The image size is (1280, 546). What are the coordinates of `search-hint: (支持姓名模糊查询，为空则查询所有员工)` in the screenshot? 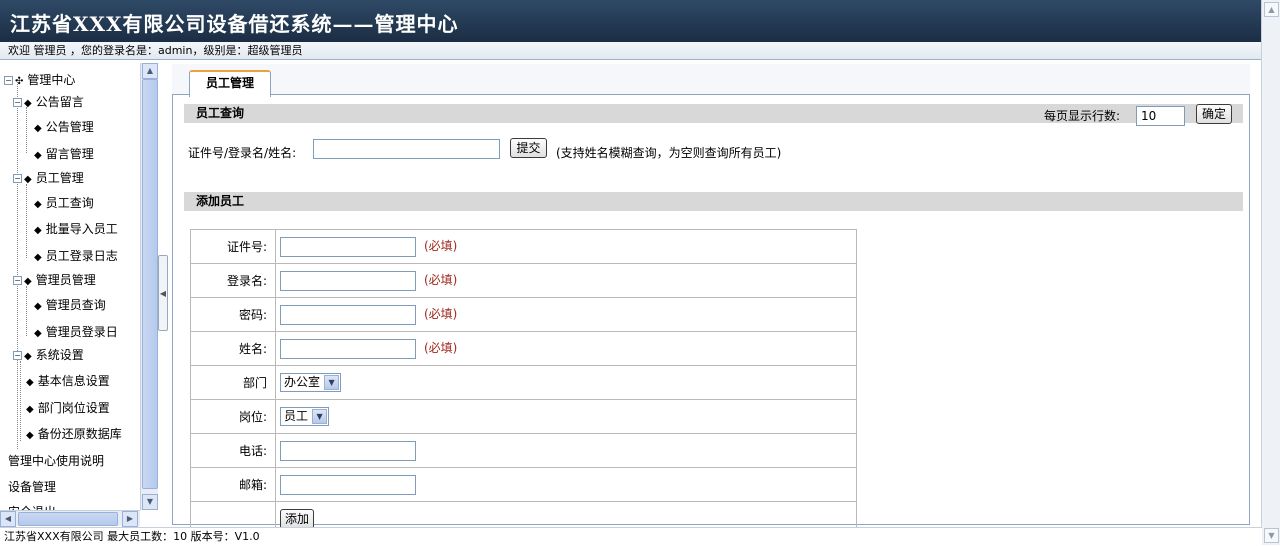 It's located at (669, 153).